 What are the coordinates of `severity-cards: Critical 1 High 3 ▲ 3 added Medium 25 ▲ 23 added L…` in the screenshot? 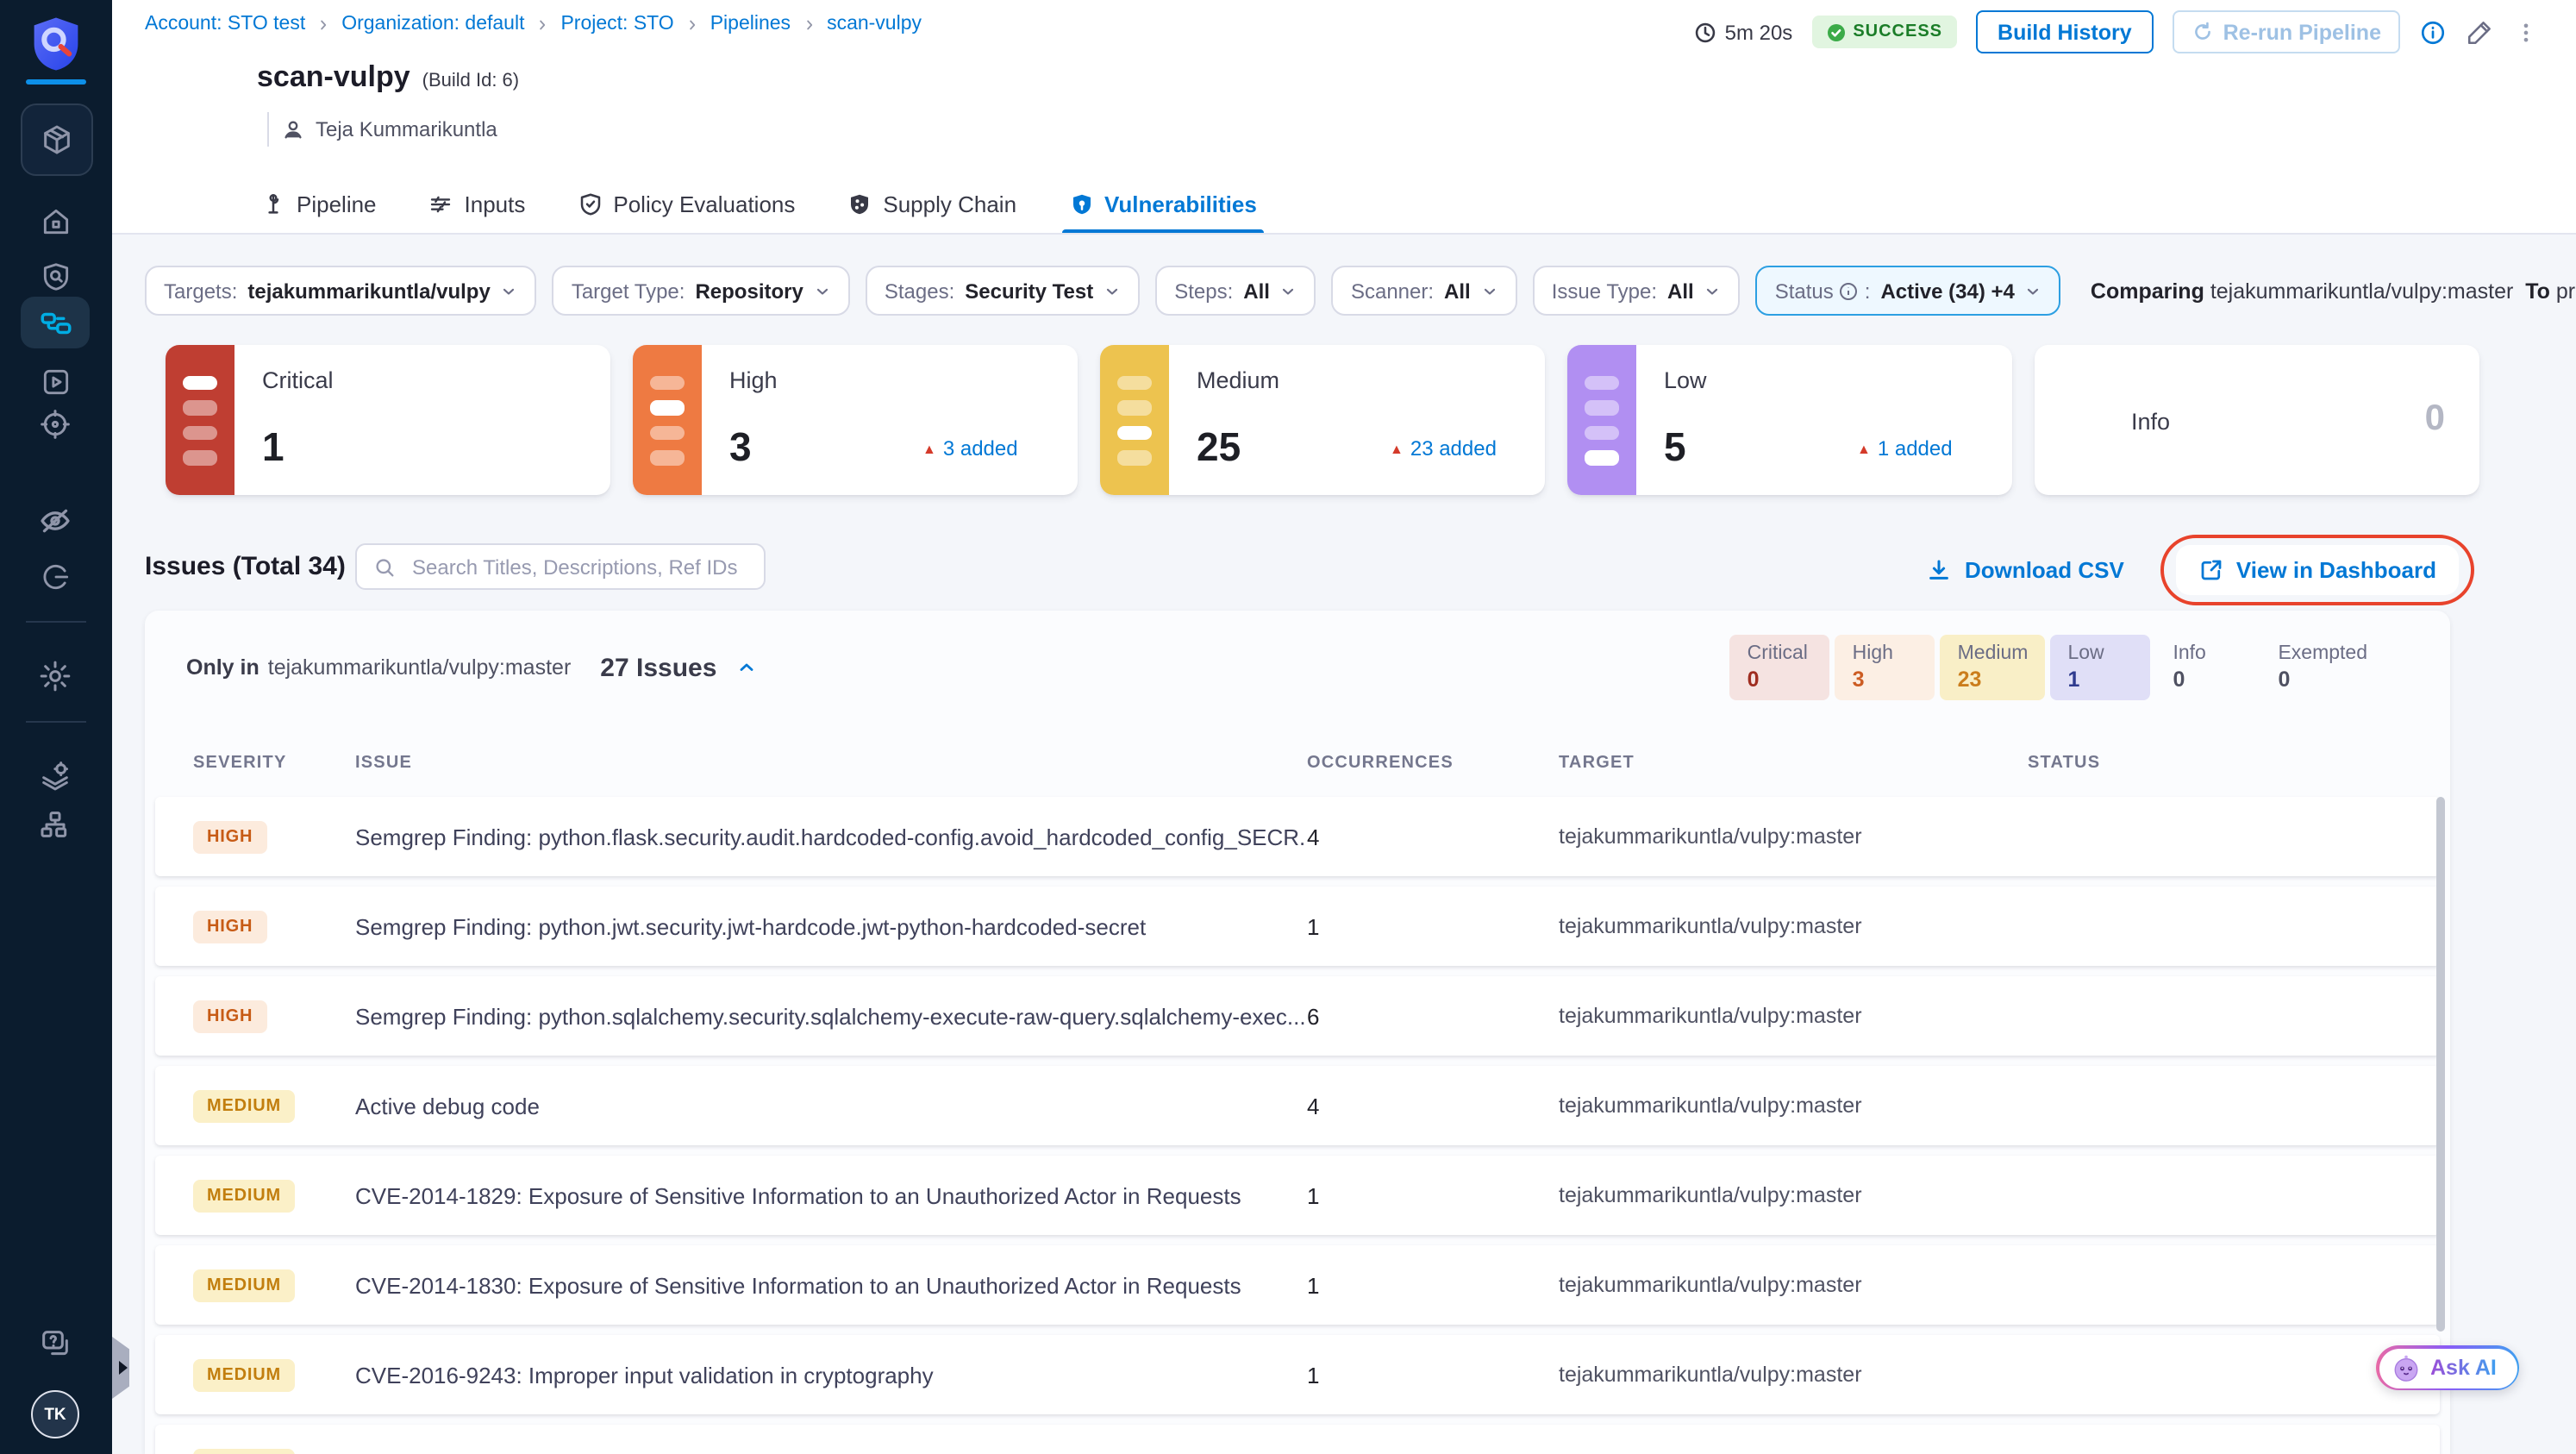 It's located at (1322, 420).